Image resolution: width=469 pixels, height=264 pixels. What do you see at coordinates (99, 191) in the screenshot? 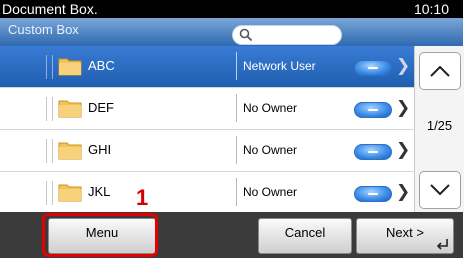
I see `box-name: JKL` at bounding box center [99, 191].